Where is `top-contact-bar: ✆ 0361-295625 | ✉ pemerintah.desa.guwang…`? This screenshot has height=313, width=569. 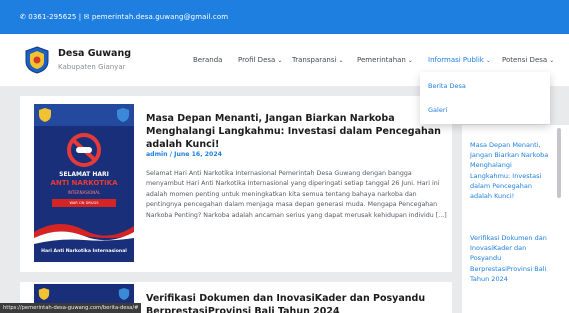 top-contact-bar: ✆ 0361-295625 | ✉ pemerintah.desa.guwang… is located at coordinates (284, 17).